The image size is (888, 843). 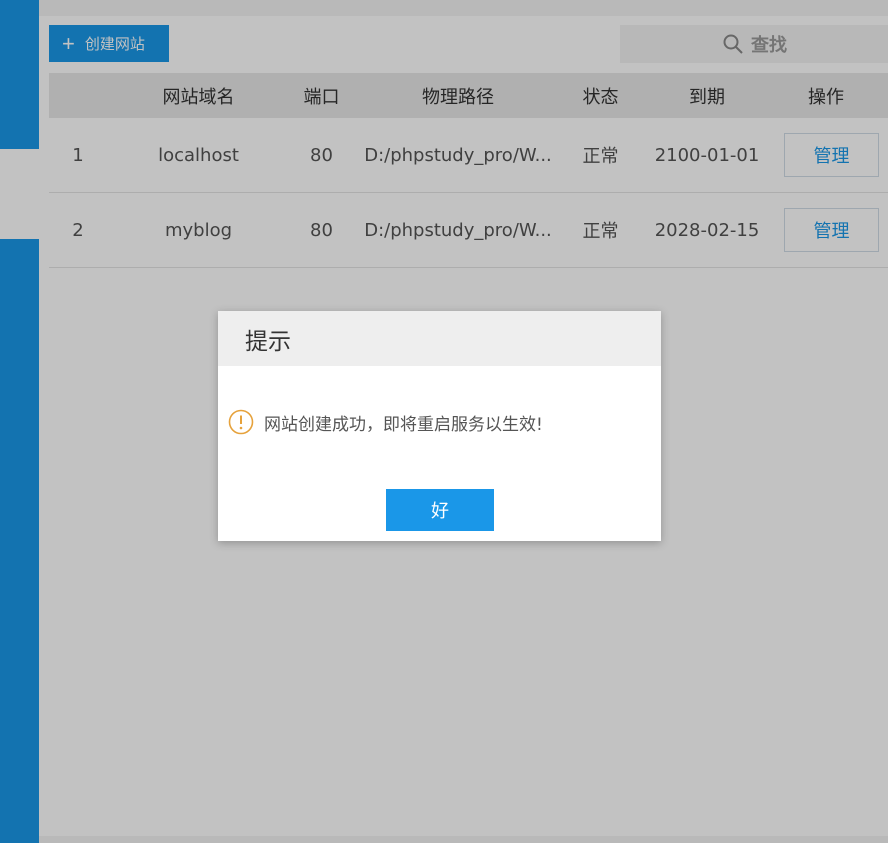 I want to click on dialog-message: 网站创建成功，即将重启服务以生效!, so click(x=403, y=424).